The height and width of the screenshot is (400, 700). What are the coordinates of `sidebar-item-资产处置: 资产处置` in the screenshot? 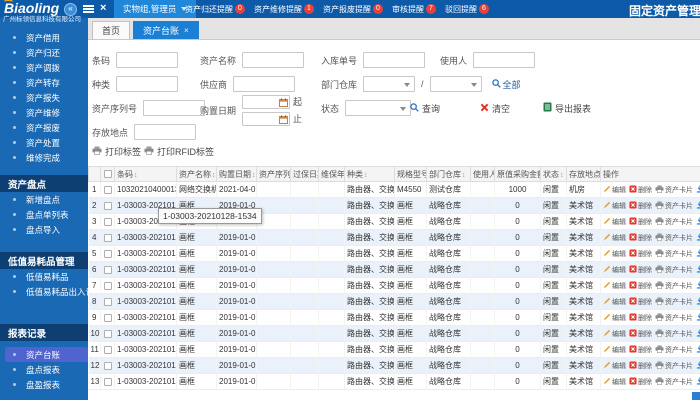 It's located at (44, 142).